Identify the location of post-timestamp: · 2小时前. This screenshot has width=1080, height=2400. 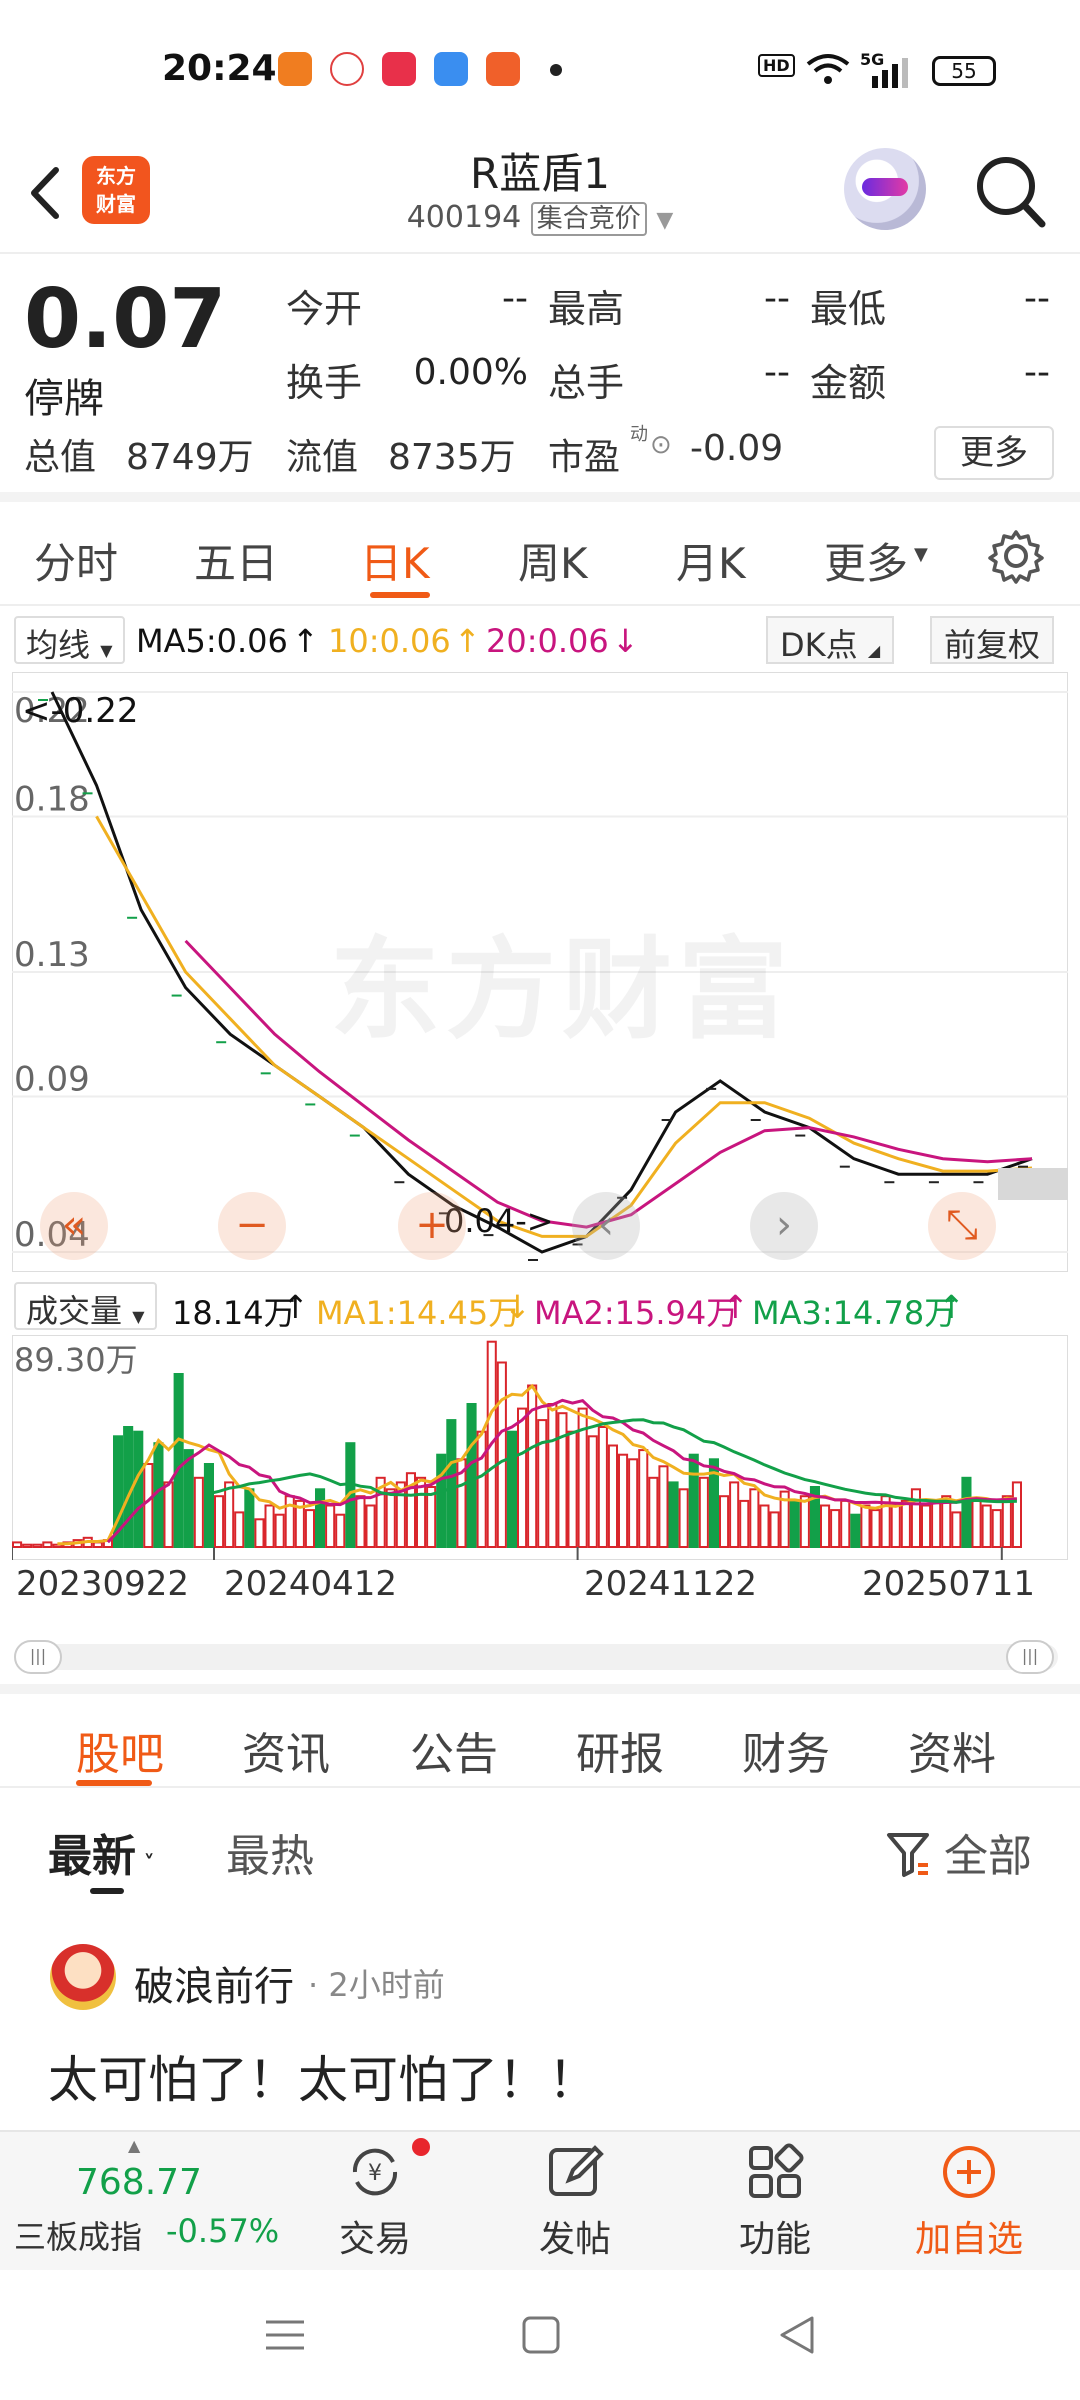
(376, 1985).